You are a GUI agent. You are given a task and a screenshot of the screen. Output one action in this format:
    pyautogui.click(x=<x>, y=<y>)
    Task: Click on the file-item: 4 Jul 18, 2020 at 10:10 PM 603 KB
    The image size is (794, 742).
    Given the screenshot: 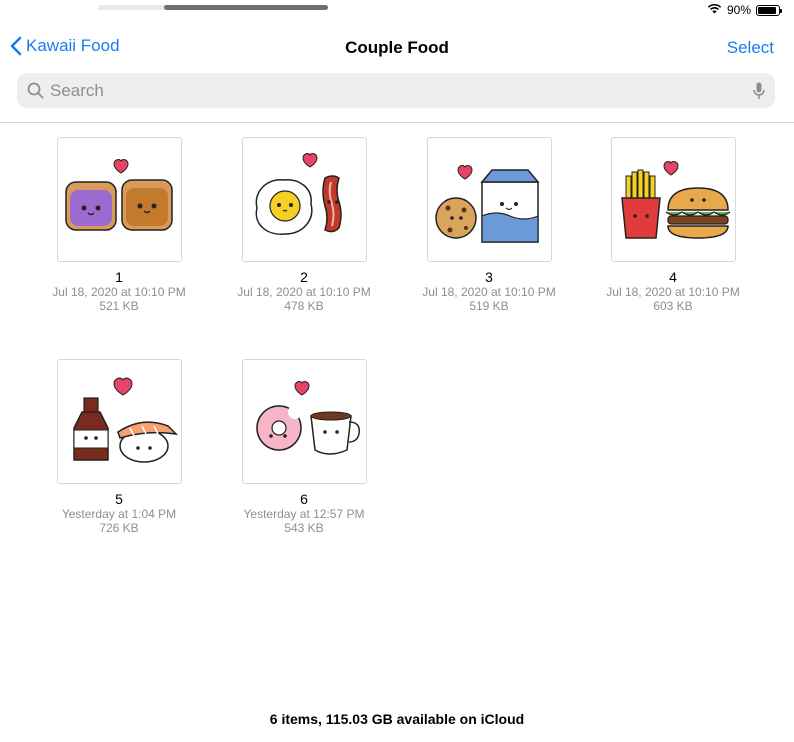 What is the action you would take?
    pyautogui.click(x=673, y=225)
    